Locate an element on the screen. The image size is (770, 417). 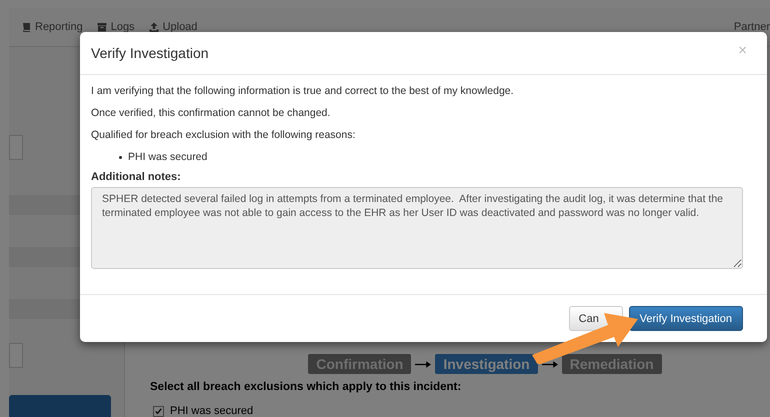
step-label: Investigation is located at coordinates (486, 364).